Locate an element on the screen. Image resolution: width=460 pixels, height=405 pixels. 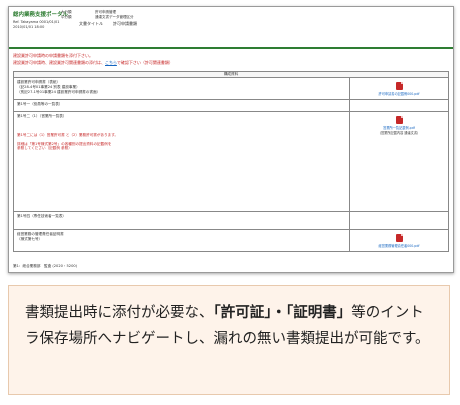
doc-label: 第1号四（専任技術者一覧表） is located at coordinates (42, 216).